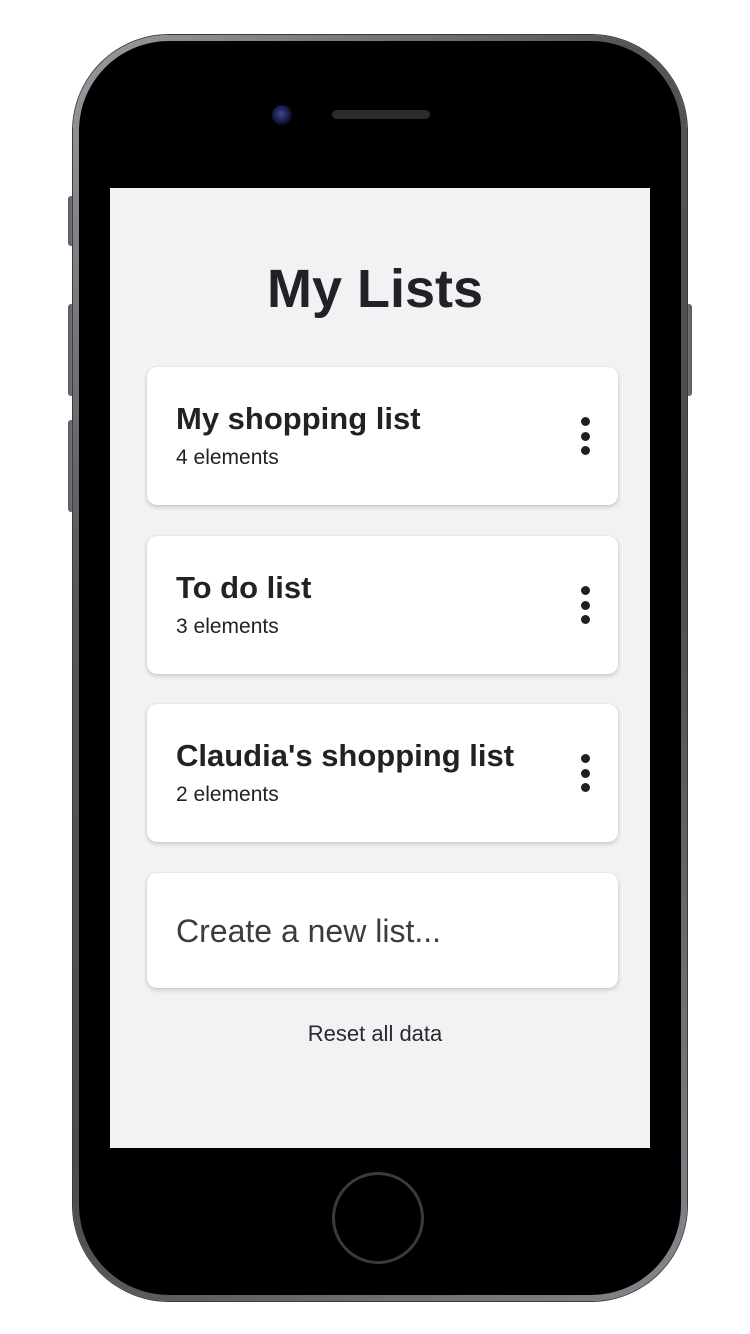  Describe the element at coordinates (381, 114) in the screenshot. I see `earpiece-speaker` at that location.